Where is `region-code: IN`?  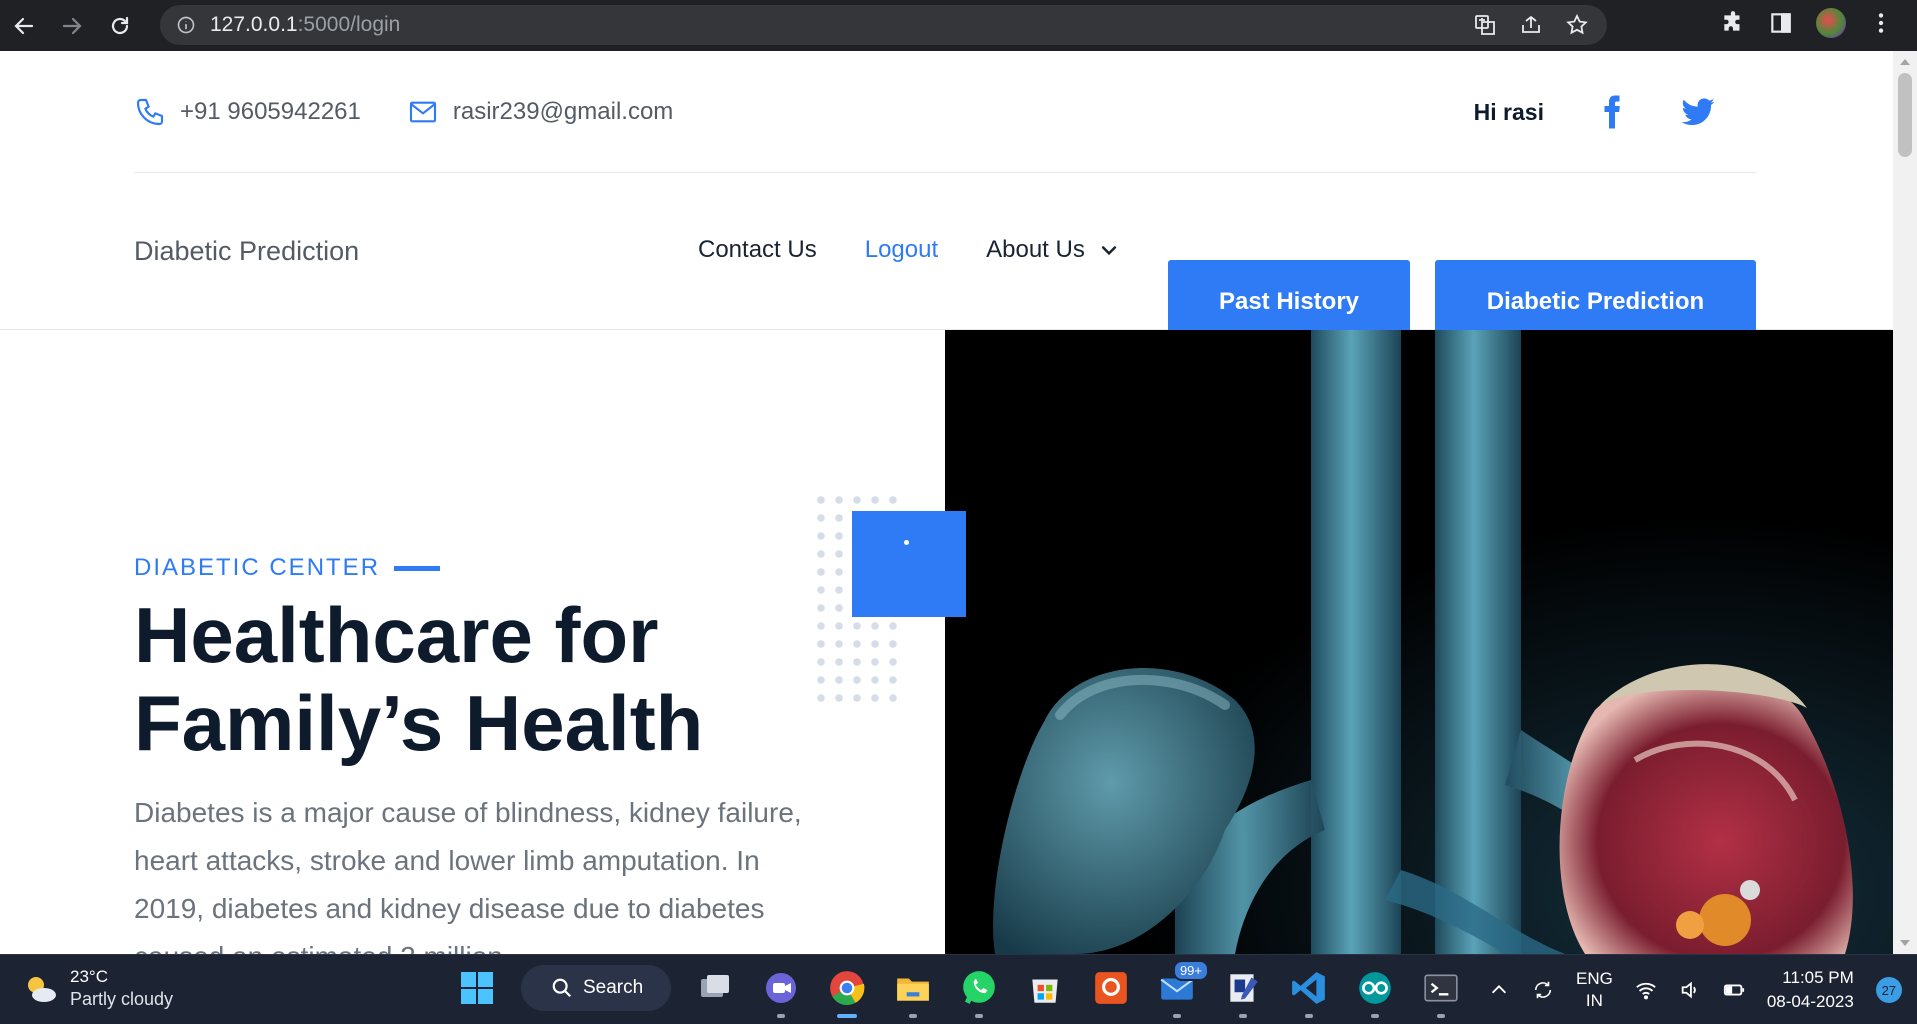 region-code: IN is located at coordinates (1594, 1000).